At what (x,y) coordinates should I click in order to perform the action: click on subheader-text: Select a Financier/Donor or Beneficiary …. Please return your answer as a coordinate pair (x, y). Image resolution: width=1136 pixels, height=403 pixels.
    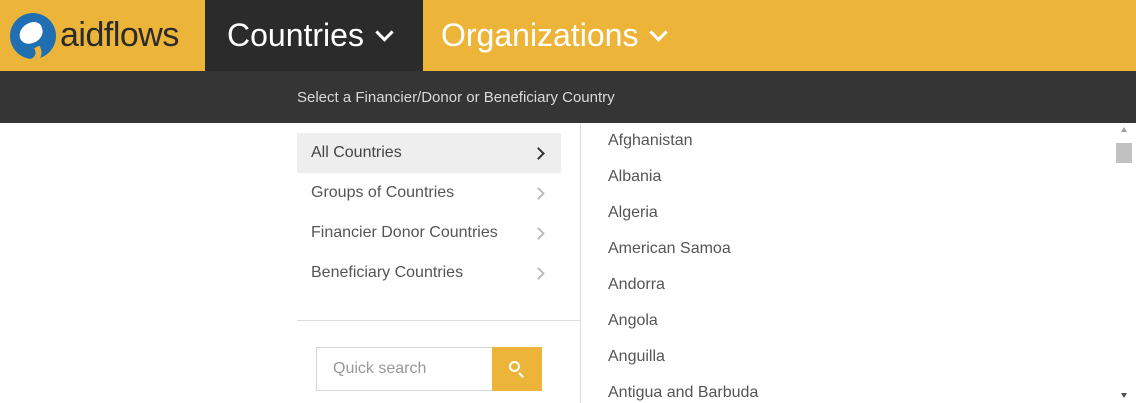
    Looking at the image, I should click on (456, 97).